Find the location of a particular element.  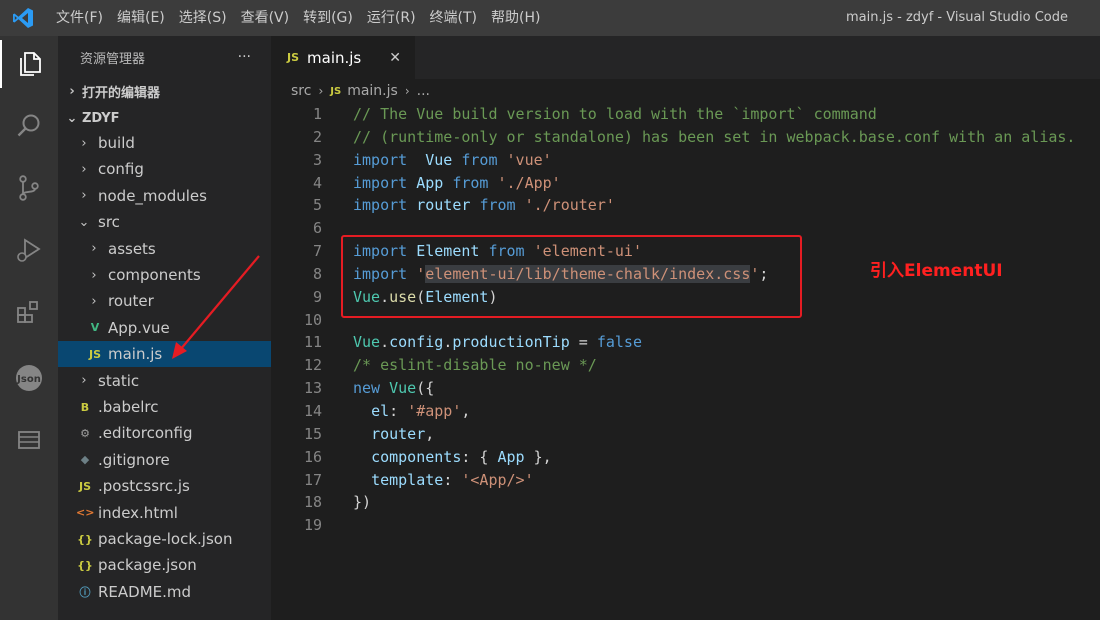

line-content: new Vue({ is located at coordinates (394, 388).